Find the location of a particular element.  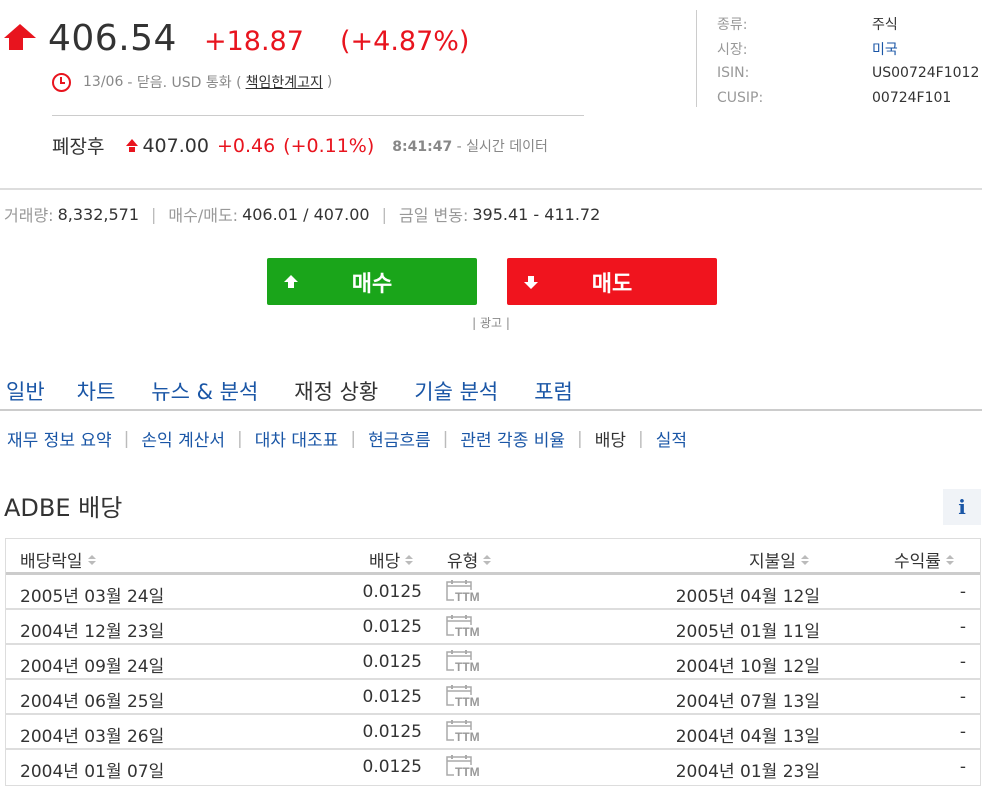

cell-ex-date: 2005년 03월 24일 is located at coordinates (92, 597).